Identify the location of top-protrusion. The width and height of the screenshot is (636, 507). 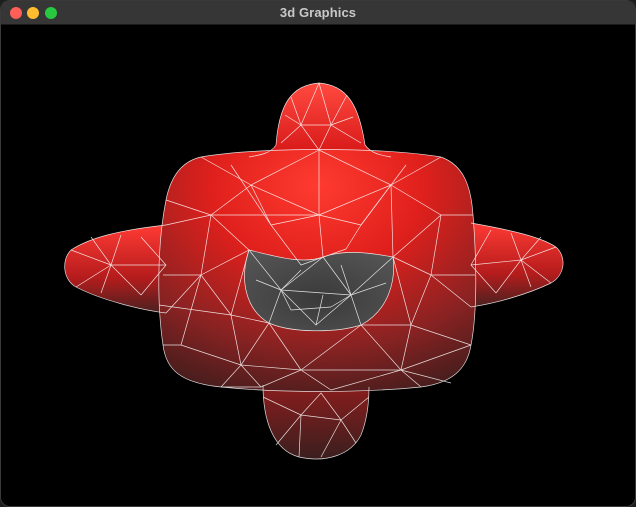
(320, 120).